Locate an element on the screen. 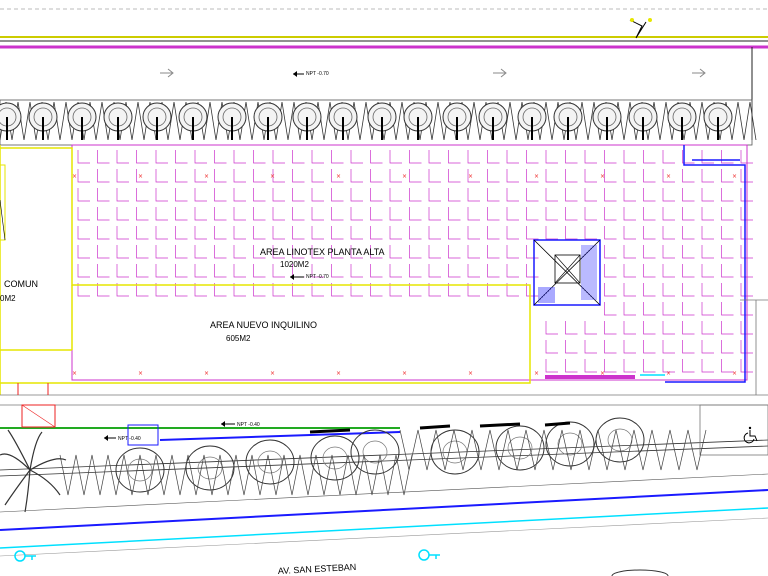  top-boundary is located at coordinates (384, 28).